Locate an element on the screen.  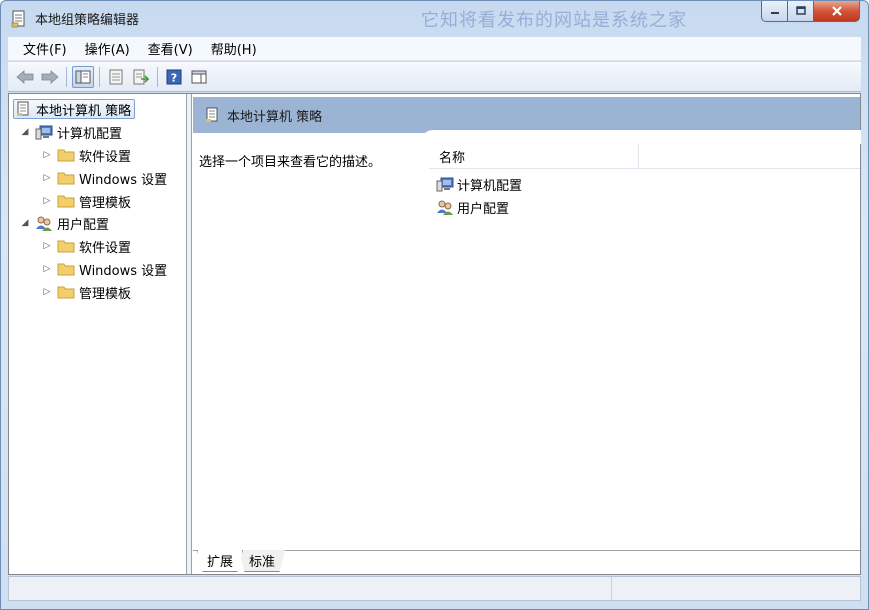
details-header: 本地计算机 策略 is located at coordinates (526, 115).